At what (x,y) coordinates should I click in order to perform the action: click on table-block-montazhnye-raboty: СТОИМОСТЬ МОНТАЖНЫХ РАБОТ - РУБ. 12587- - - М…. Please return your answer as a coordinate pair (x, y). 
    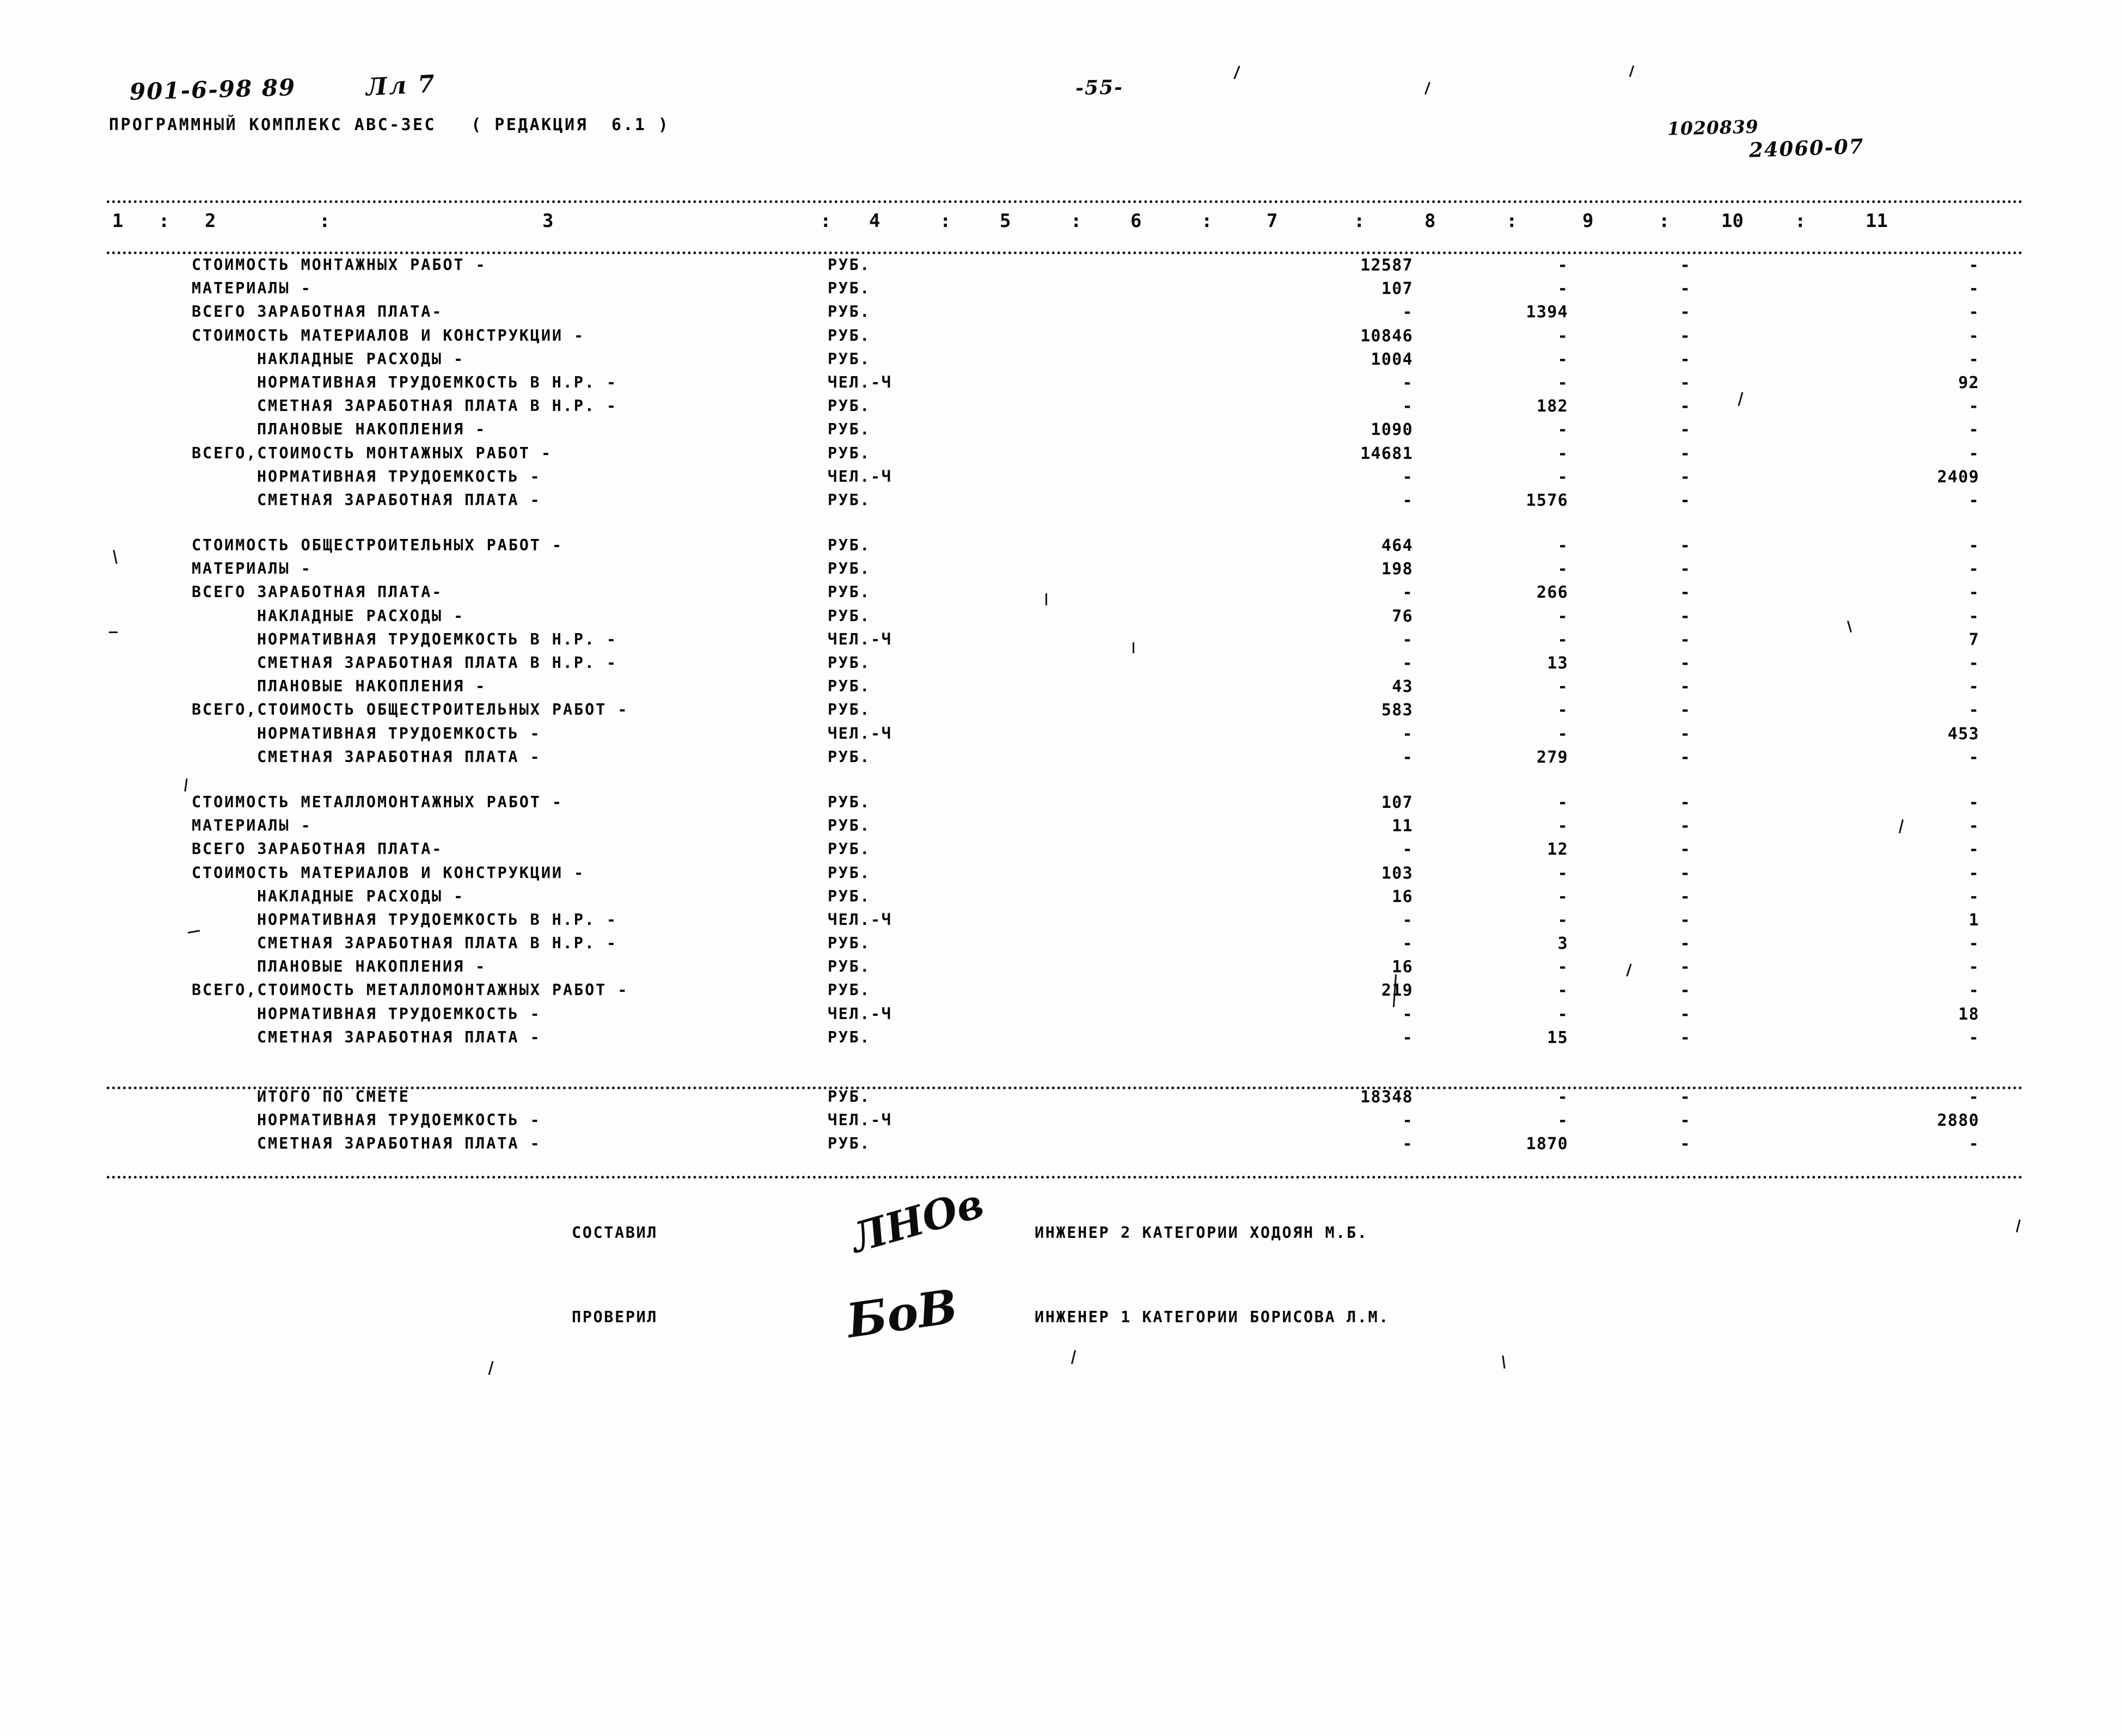
    Looking at the image, I should click on (1061, 385).